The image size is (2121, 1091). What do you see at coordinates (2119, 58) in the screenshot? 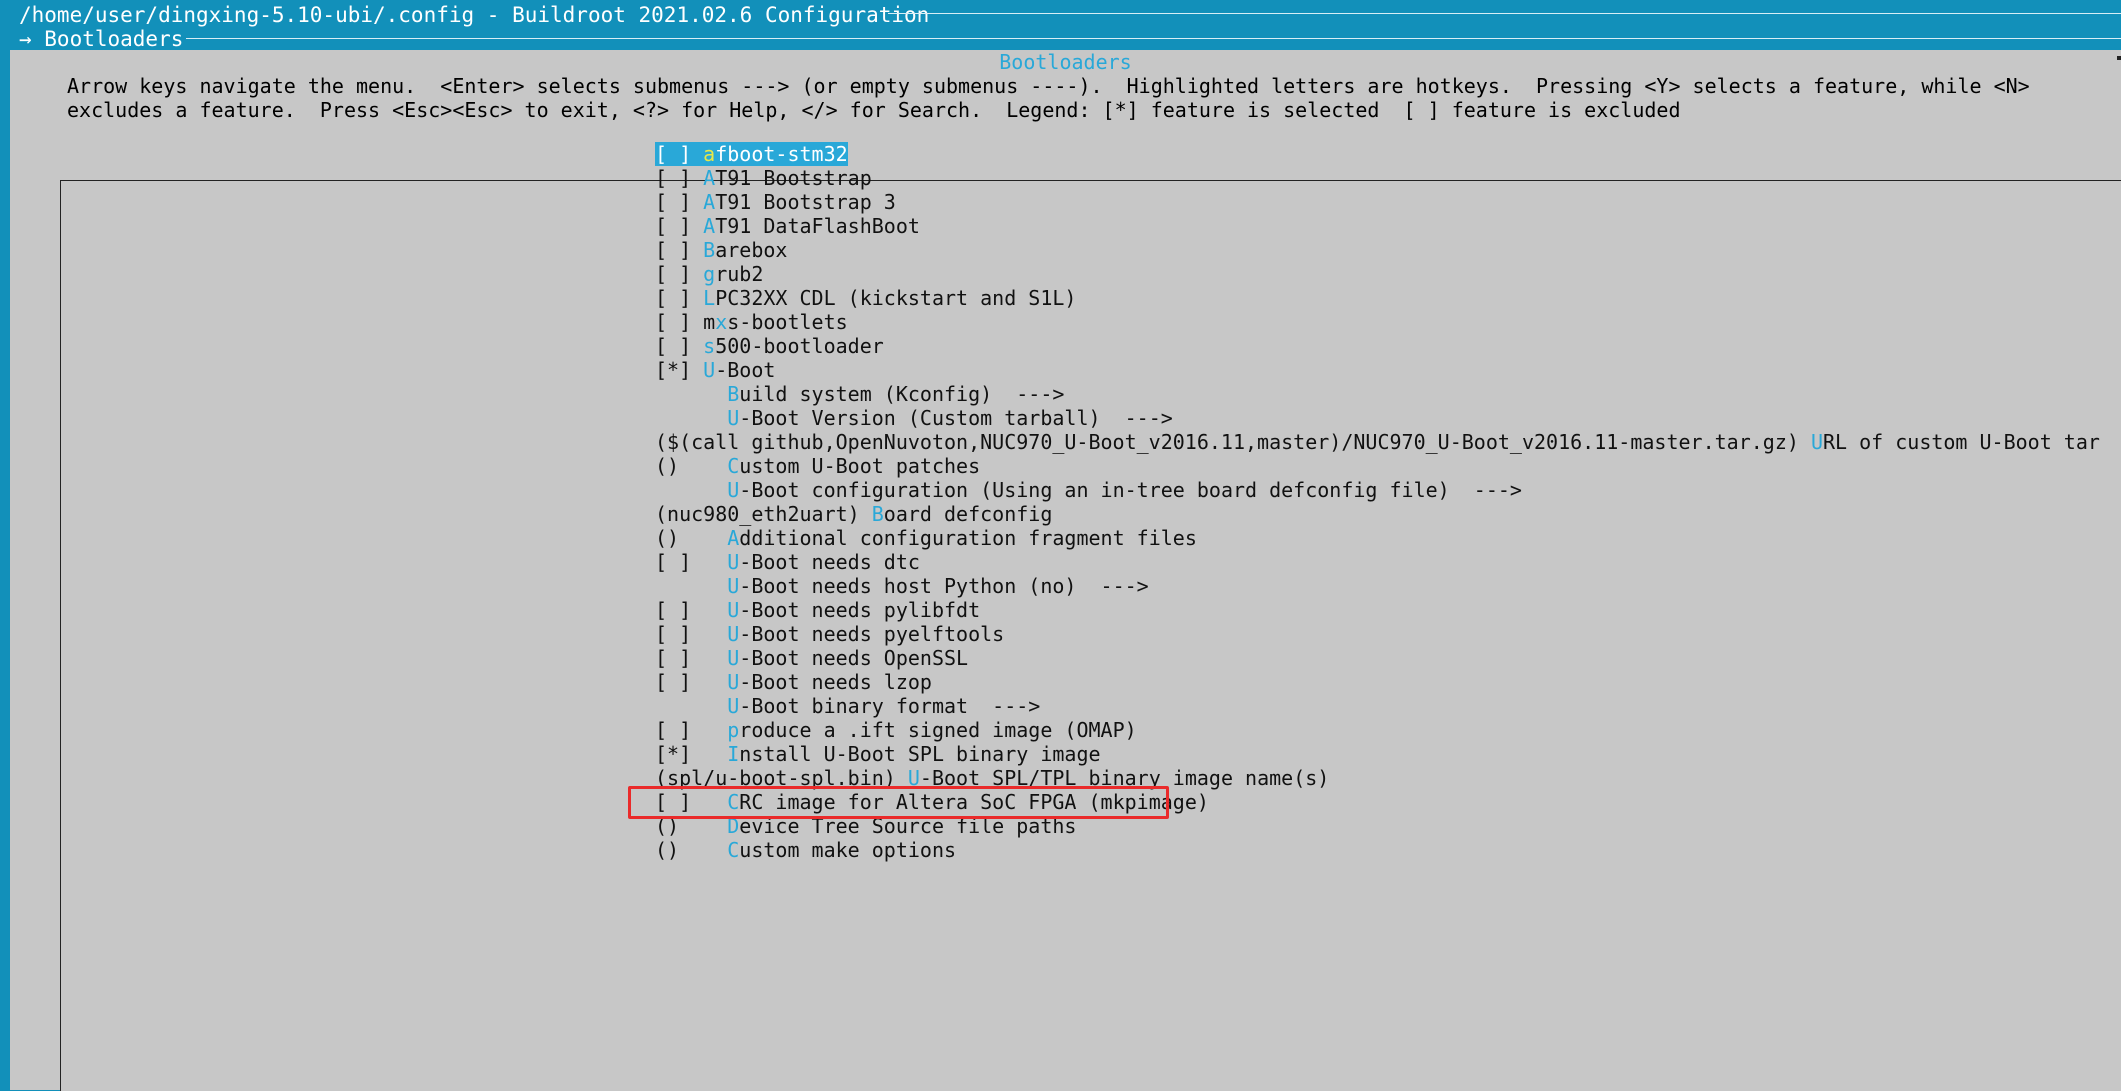
I see `dialog-corner-mark` at bounding box center [2119, 58].